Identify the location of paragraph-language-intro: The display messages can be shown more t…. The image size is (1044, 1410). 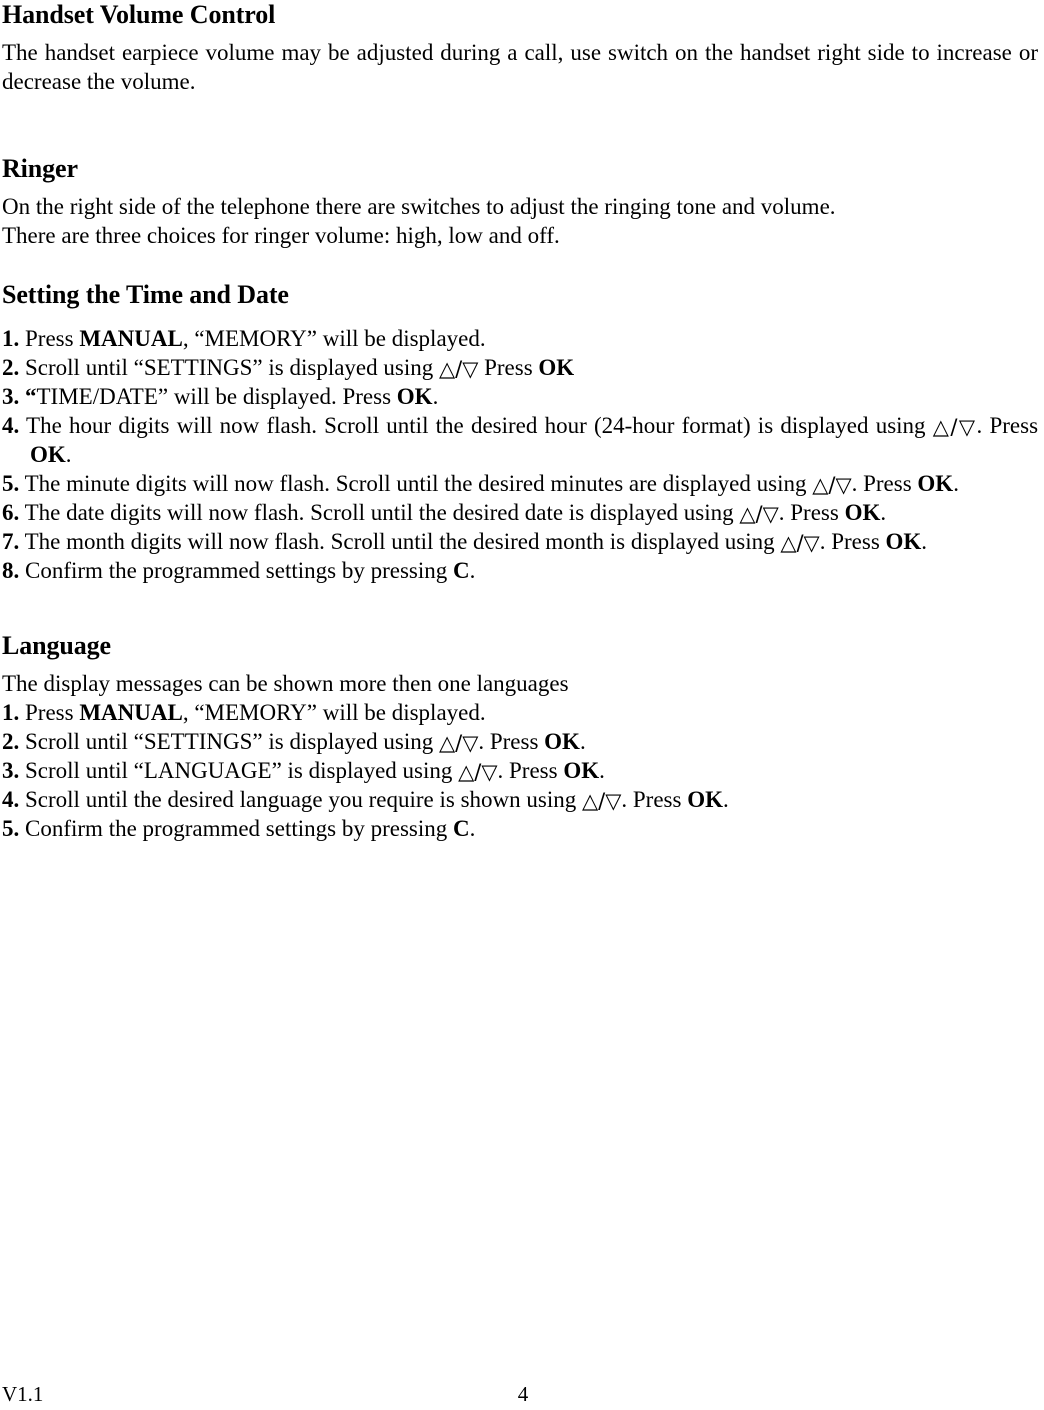
(285, 683).